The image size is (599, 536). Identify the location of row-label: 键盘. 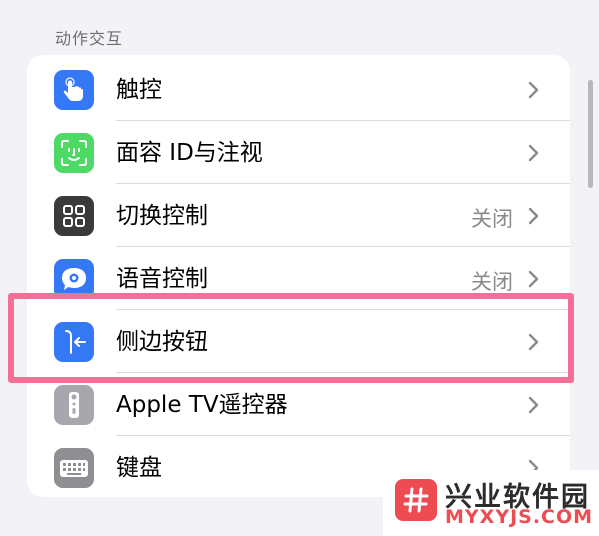
(139, 468).